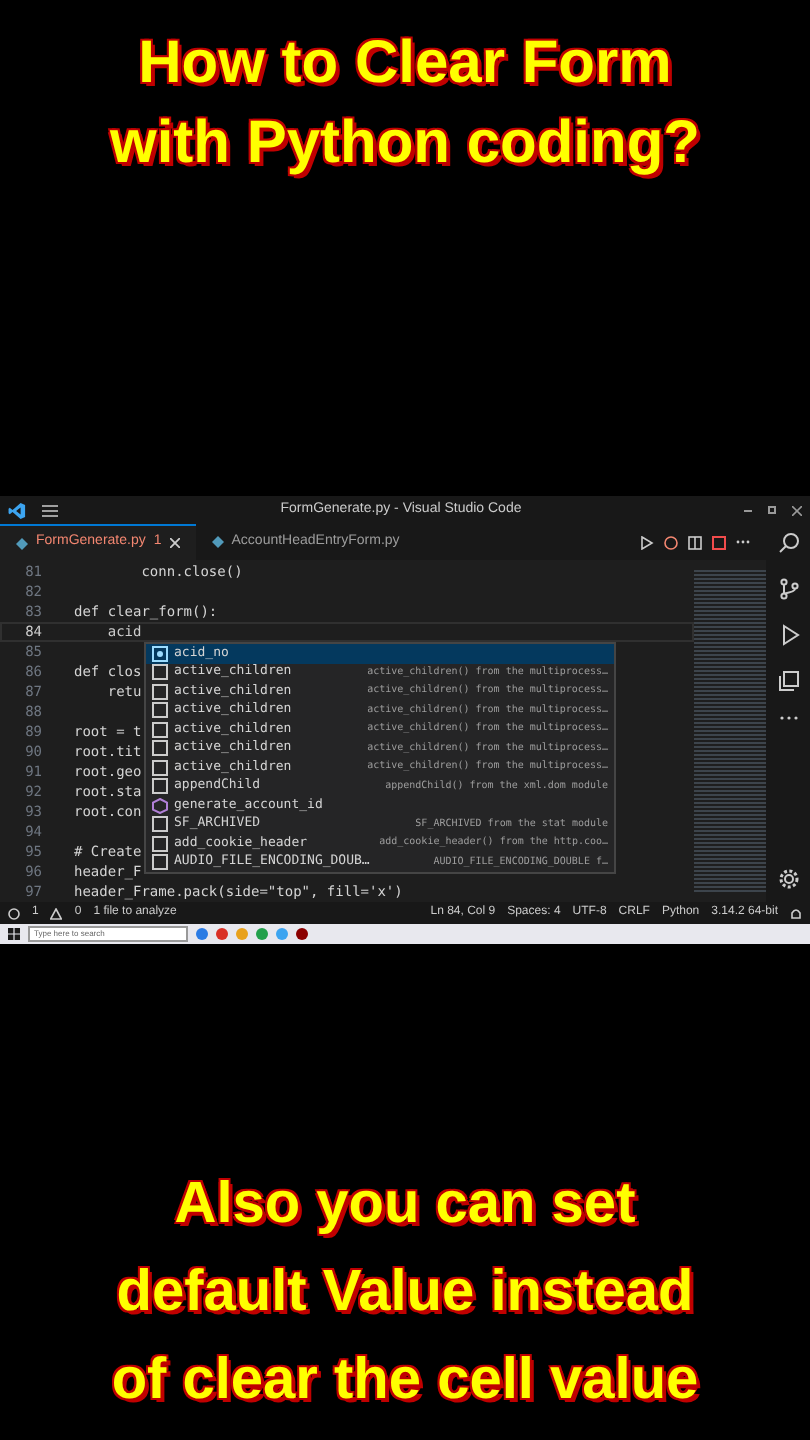  Describe the element at coordinates (695, 542) in the screenshot. I see `split-icon` at that location.